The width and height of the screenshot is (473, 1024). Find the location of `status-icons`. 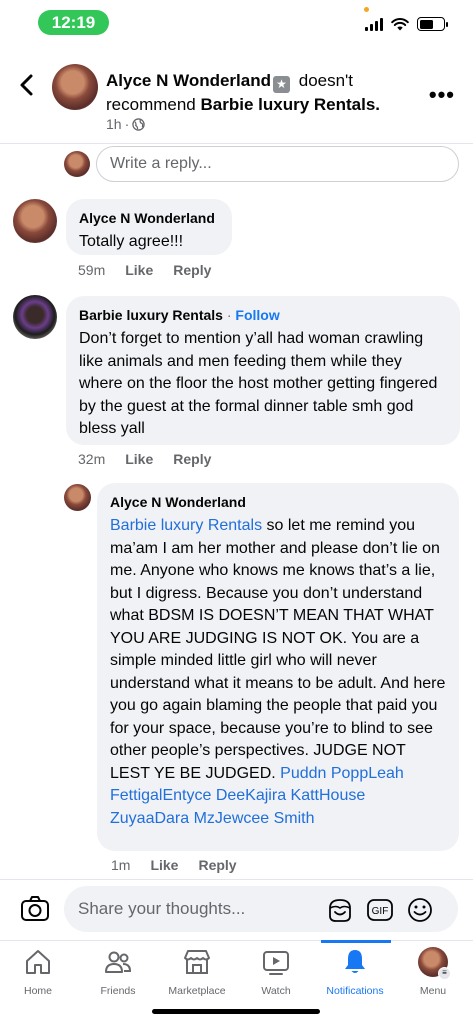

status-icons is located at coordinates (406, 24).